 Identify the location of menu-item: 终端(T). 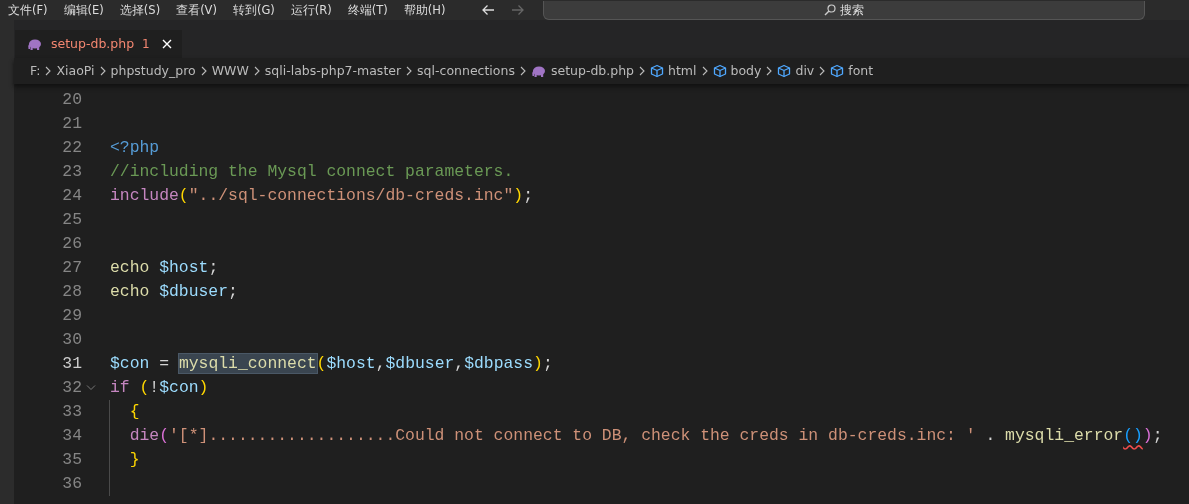
(367, 10).